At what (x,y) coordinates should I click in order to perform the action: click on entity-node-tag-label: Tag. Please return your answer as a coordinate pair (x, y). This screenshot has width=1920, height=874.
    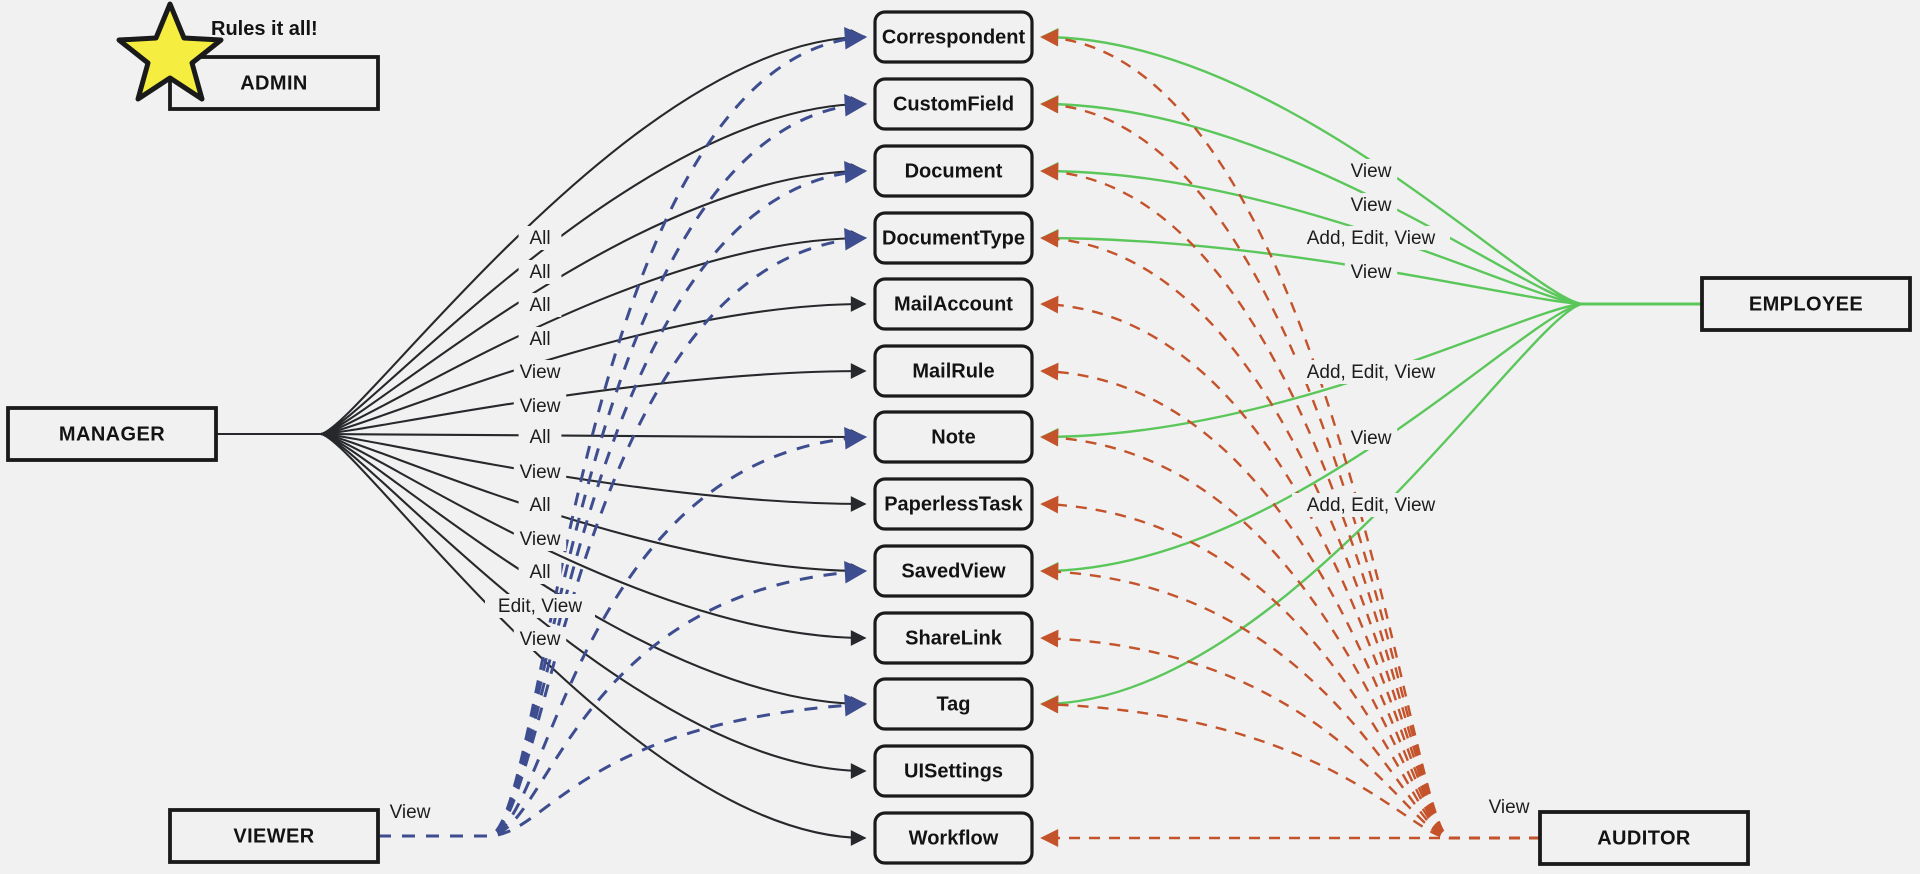
    Looking at the image, I should click on (953, 704).